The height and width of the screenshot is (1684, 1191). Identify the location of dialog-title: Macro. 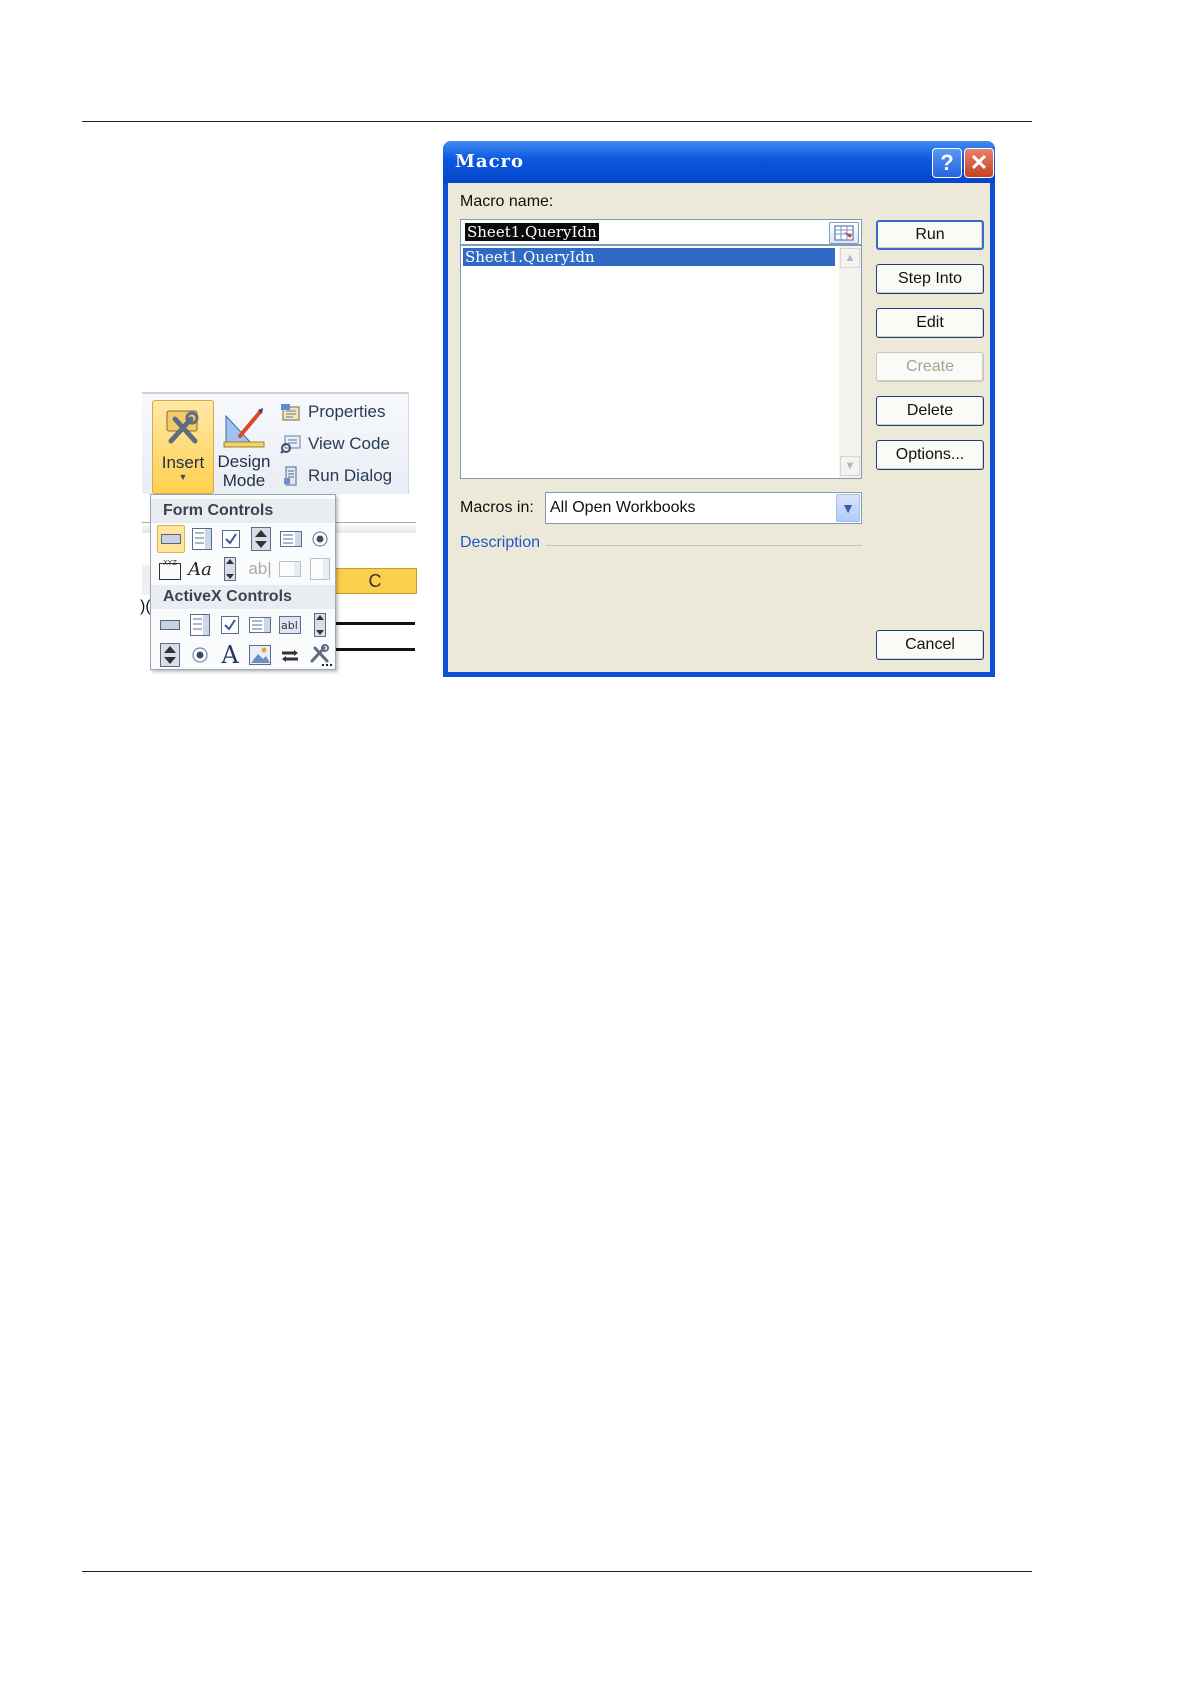
(490, 161).